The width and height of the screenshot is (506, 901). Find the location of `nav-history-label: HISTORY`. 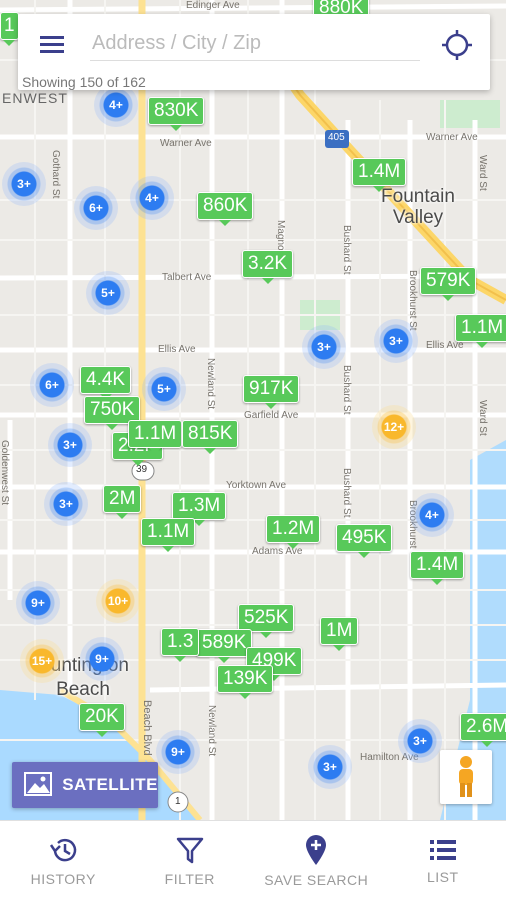

nav-history-label: HISTORY is located at coordinates (63, 879).